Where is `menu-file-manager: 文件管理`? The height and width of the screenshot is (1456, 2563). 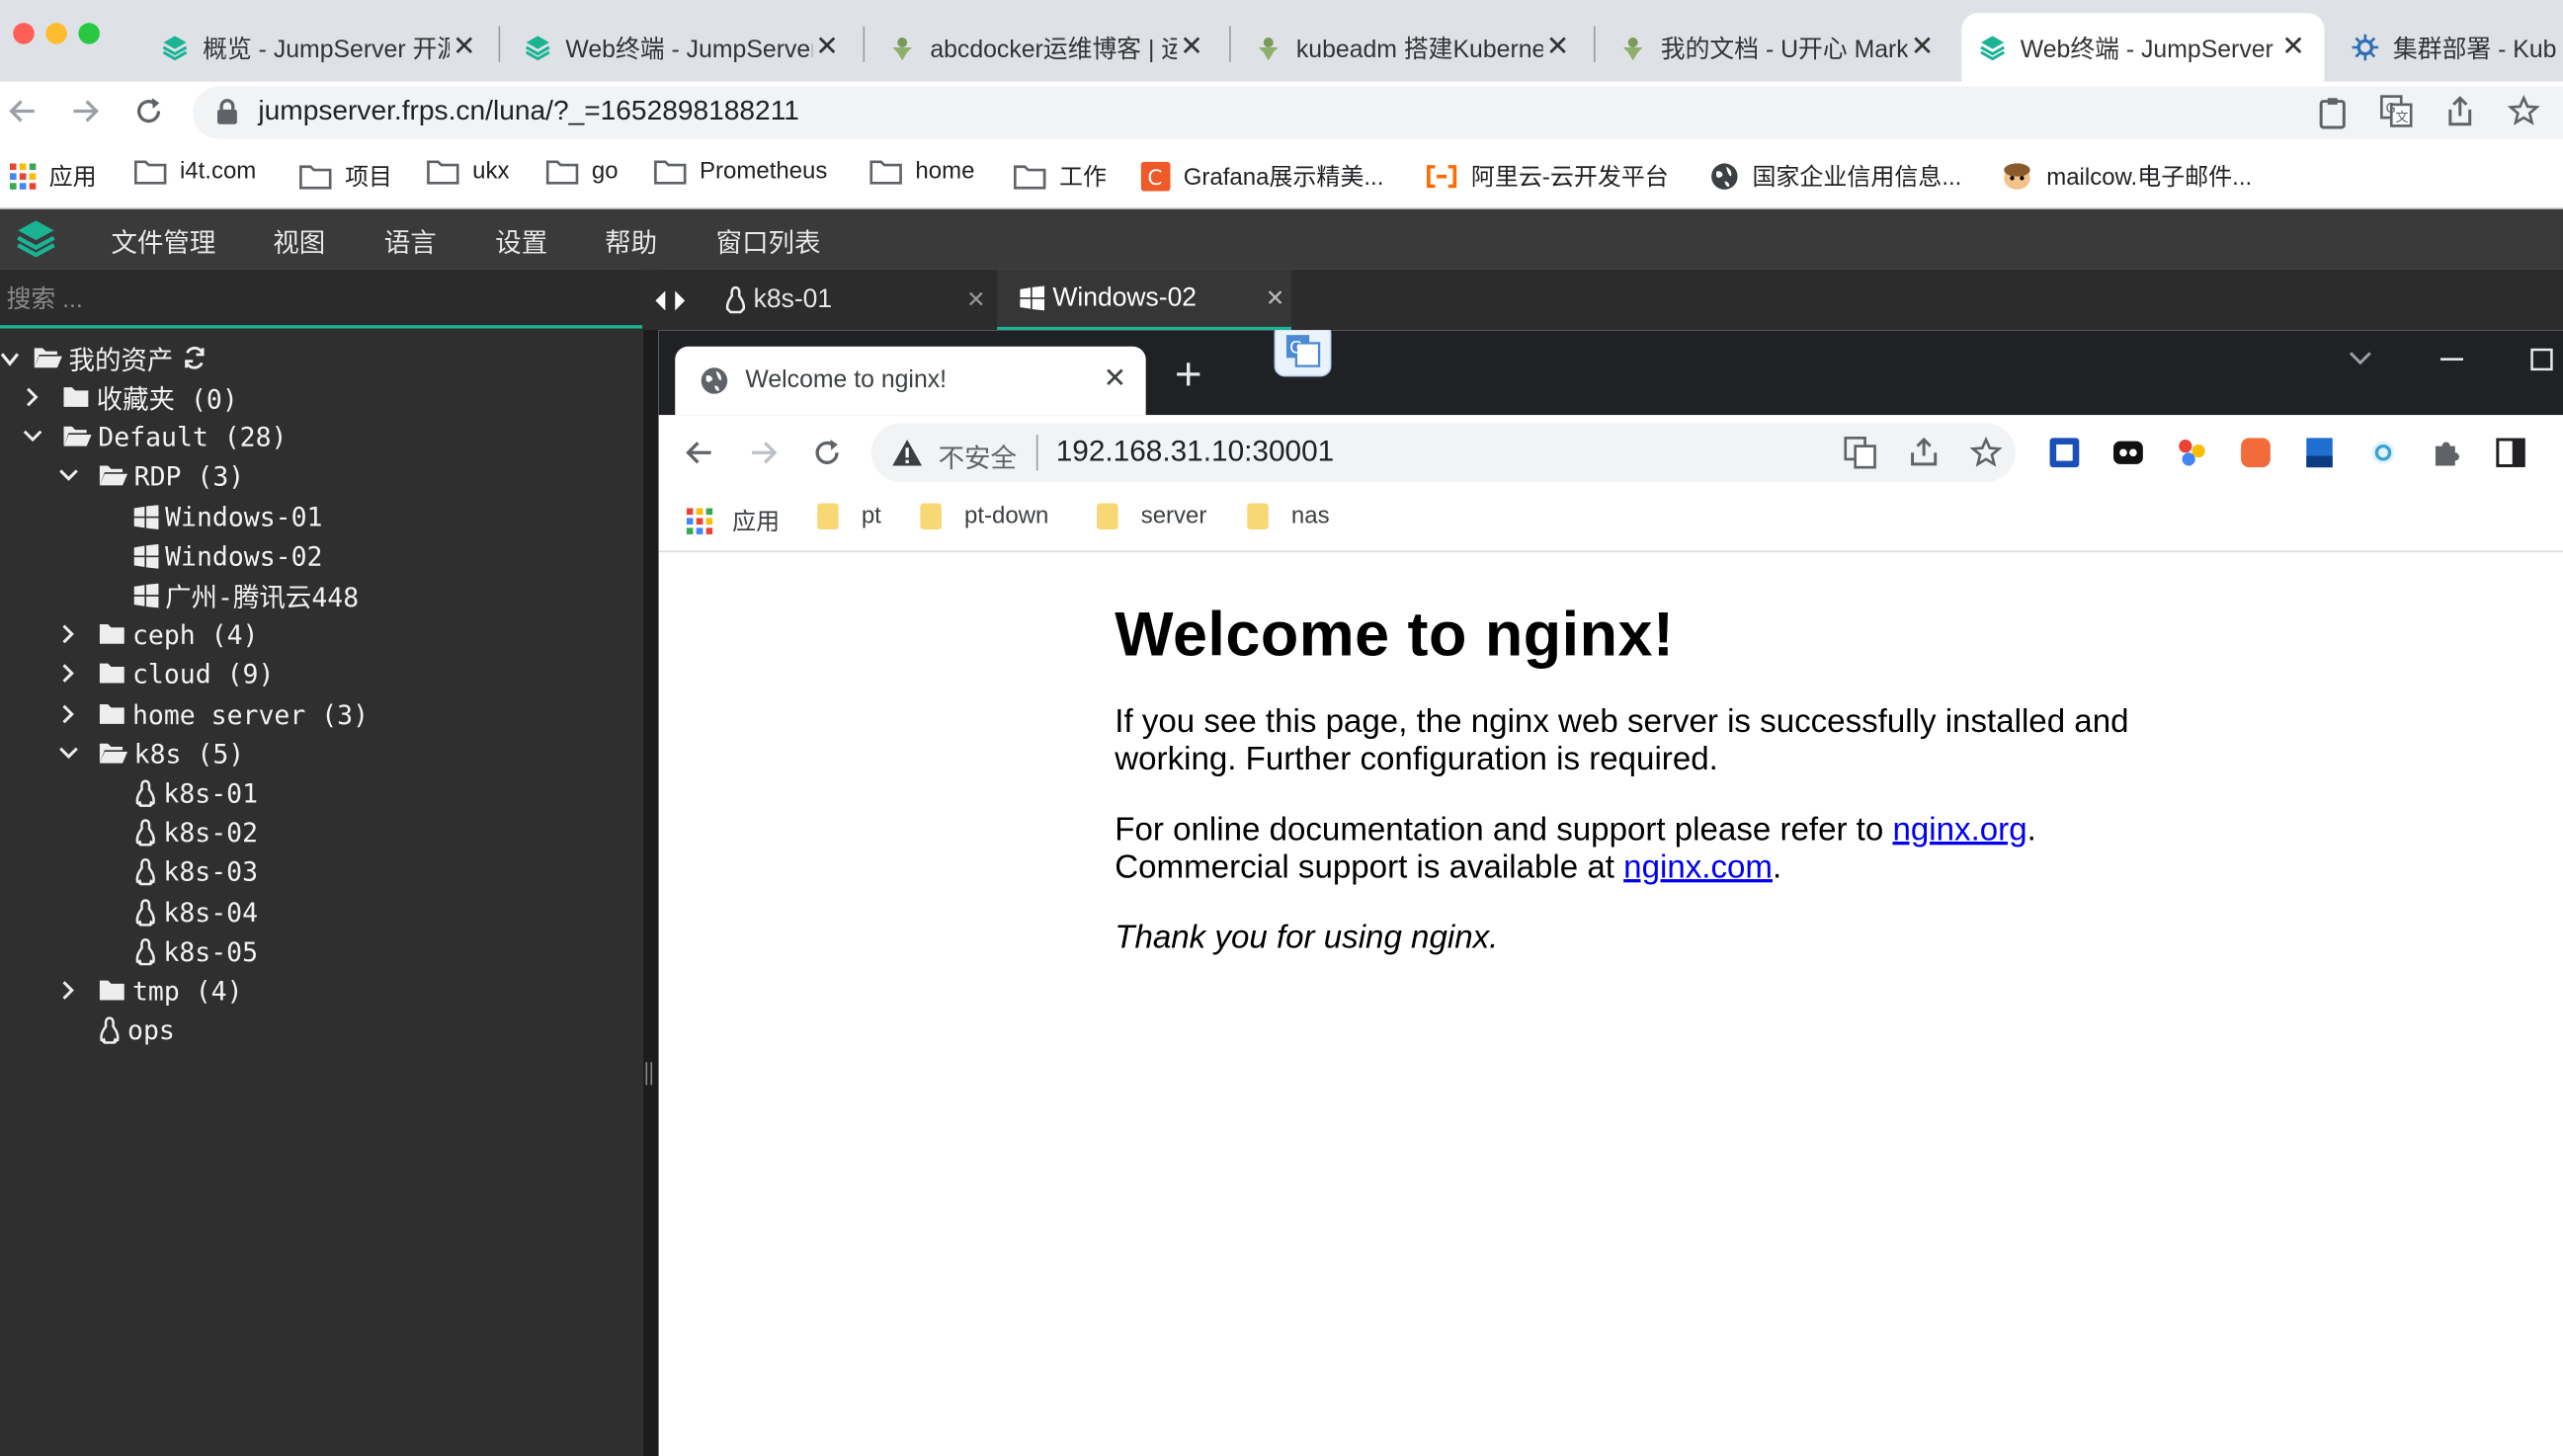
menu-file-manager: 文件管理 is located at coordinates (163, 240).